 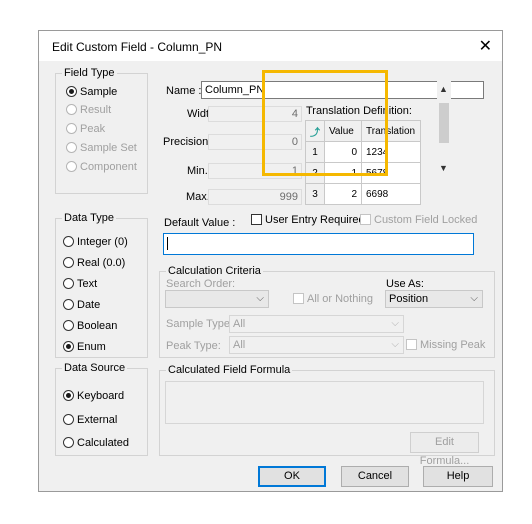 What do you see at coordinates (94, 263) in the screenshot?
I see `data-type-real-radio: Real (0.0)` at bounding box center [94, 263].